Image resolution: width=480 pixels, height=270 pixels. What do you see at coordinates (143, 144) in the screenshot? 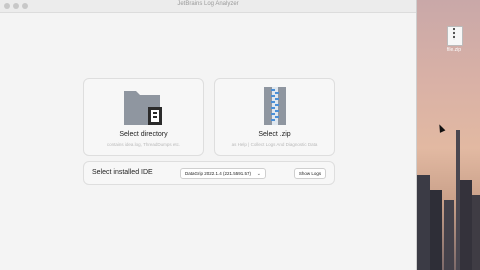
I see `select-directory-subtitle: contains idea.log, ThreadDumps etc.` at bounding box center [143, 144].